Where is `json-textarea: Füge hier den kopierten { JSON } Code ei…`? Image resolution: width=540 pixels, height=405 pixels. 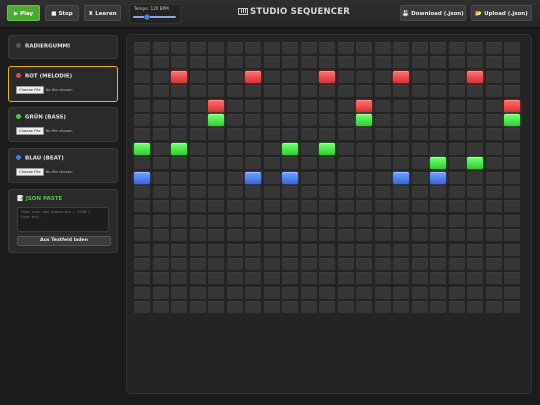
json-textarea: Füge hier den kopierten { JSON } Code ei… is located at coordinates (63, 219).